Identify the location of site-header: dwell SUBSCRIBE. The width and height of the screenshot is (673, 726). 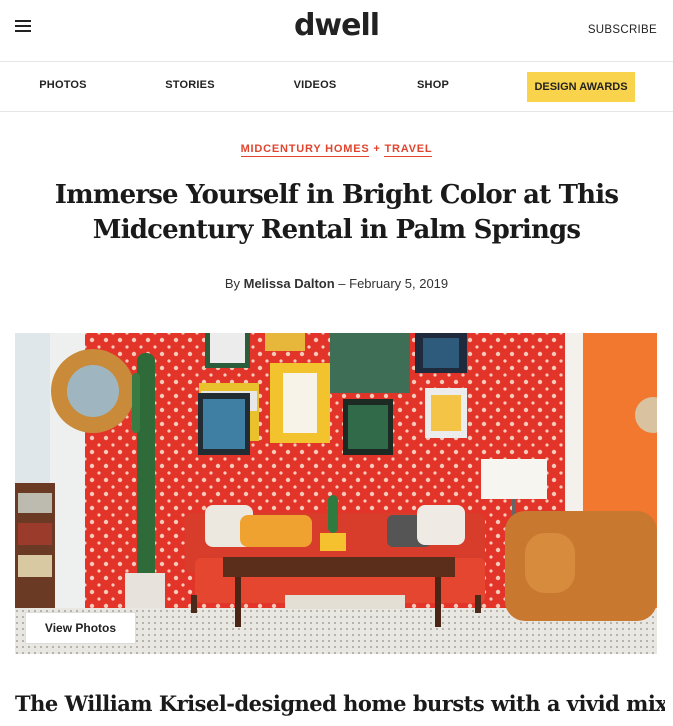
(336, 31).